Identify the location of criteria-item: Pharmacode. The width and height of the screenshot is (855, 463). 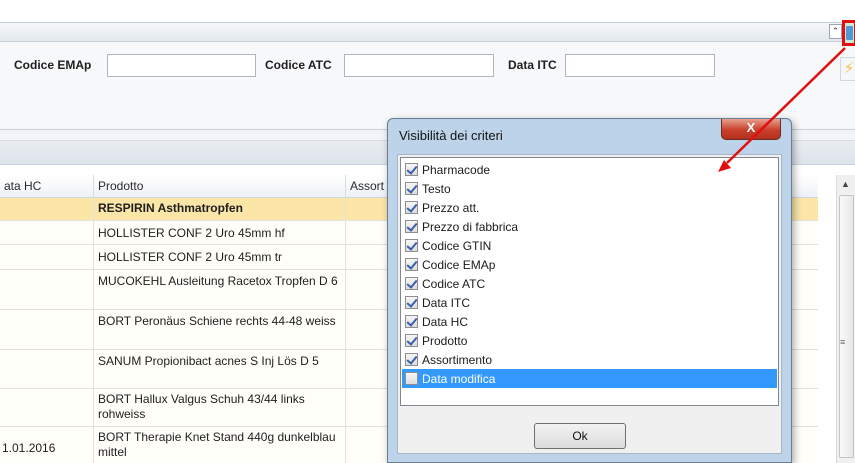
(589, 169).